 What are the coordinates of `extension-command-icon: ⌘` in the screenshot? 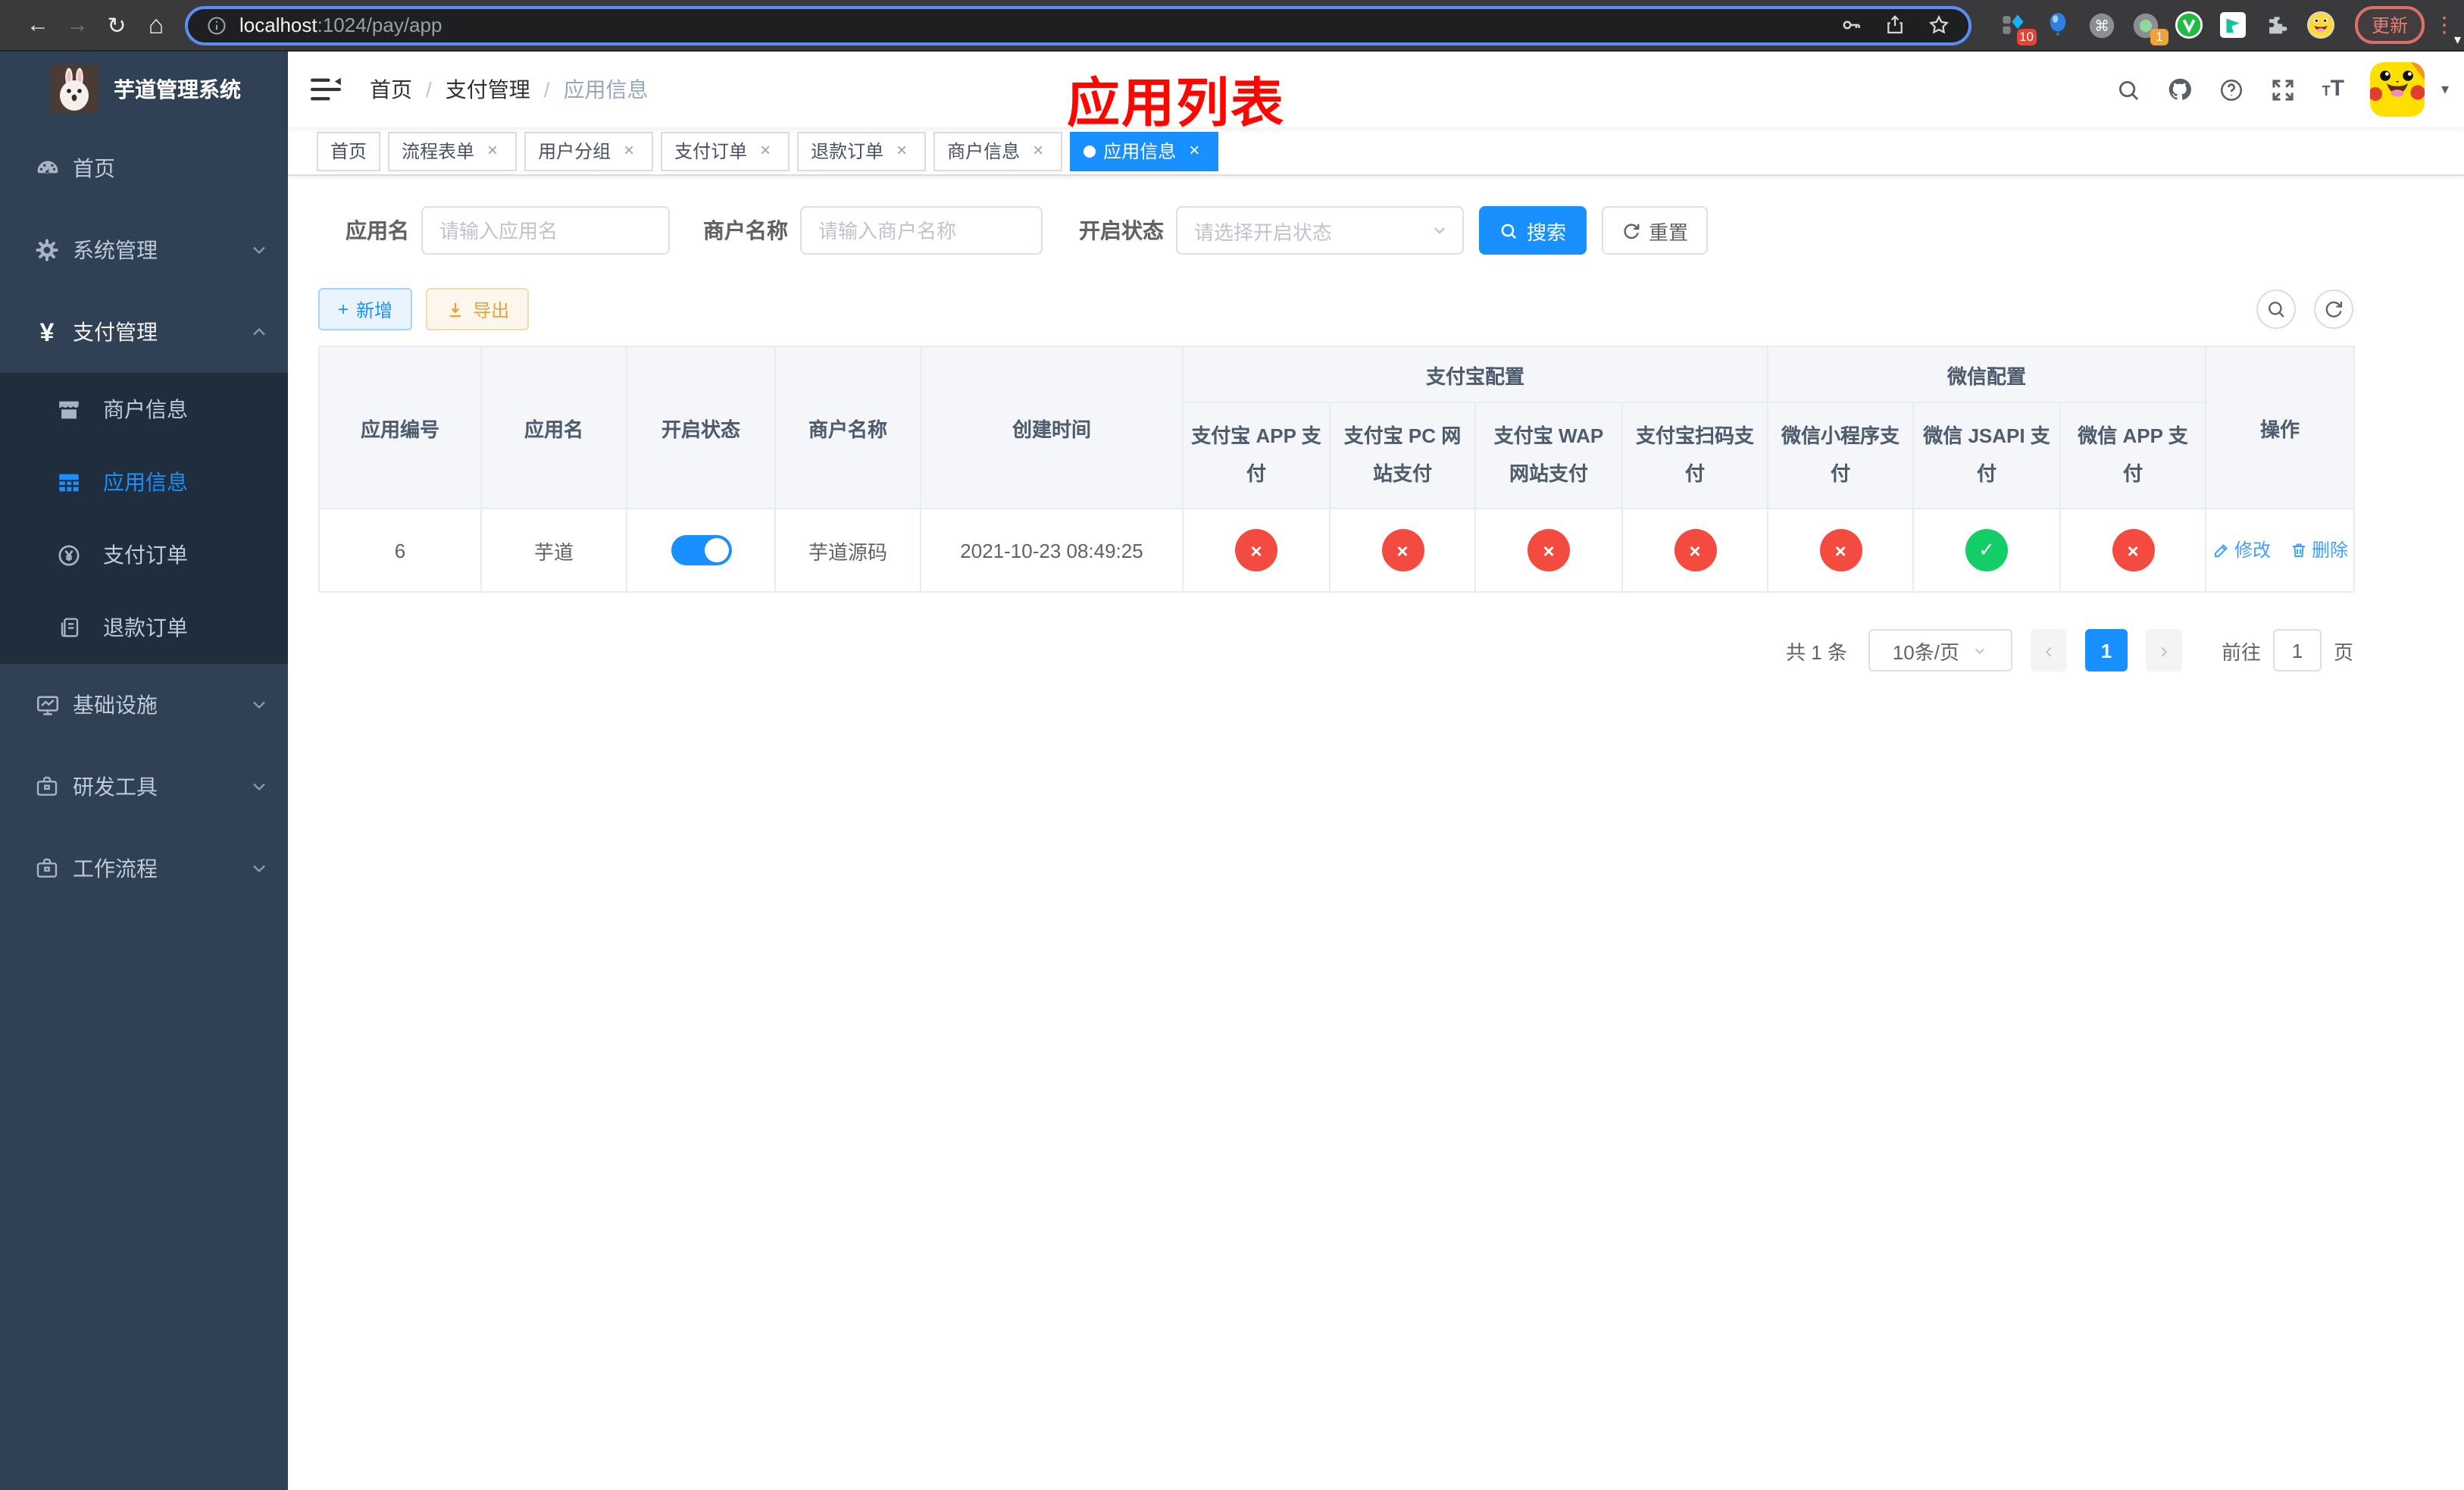 It's located at (2102, 25).